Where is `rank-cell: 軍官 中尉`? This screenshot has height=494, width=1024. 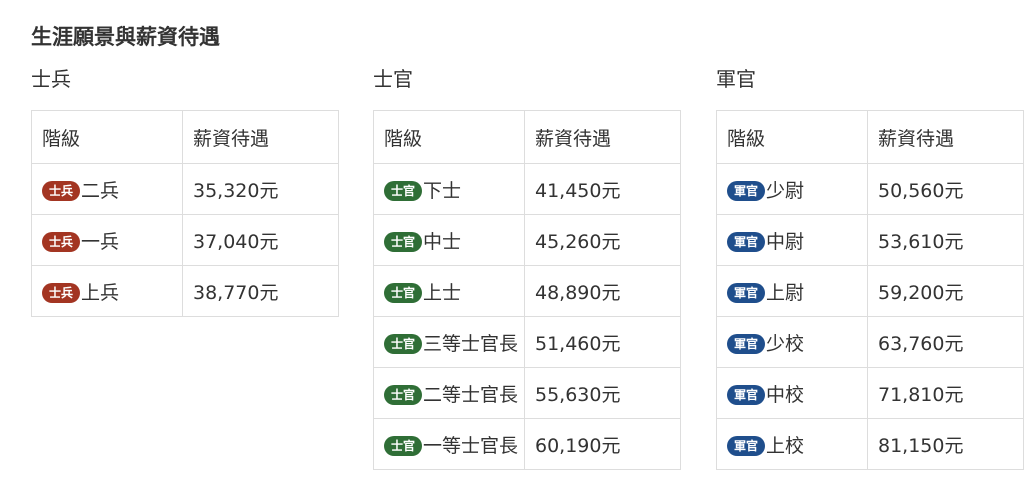
rank-cell: 軍官 中尉 is located at coordinates (792, 240).